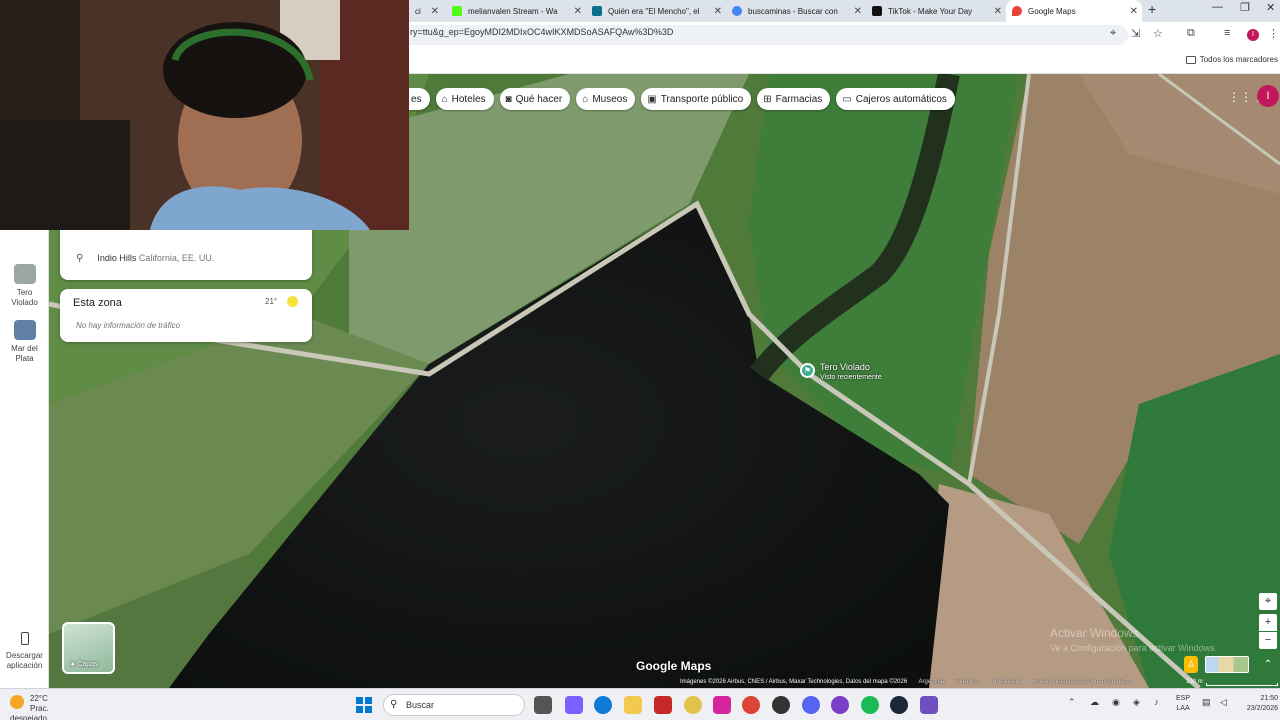  I want to click on sun-icon, so click(292, 301).